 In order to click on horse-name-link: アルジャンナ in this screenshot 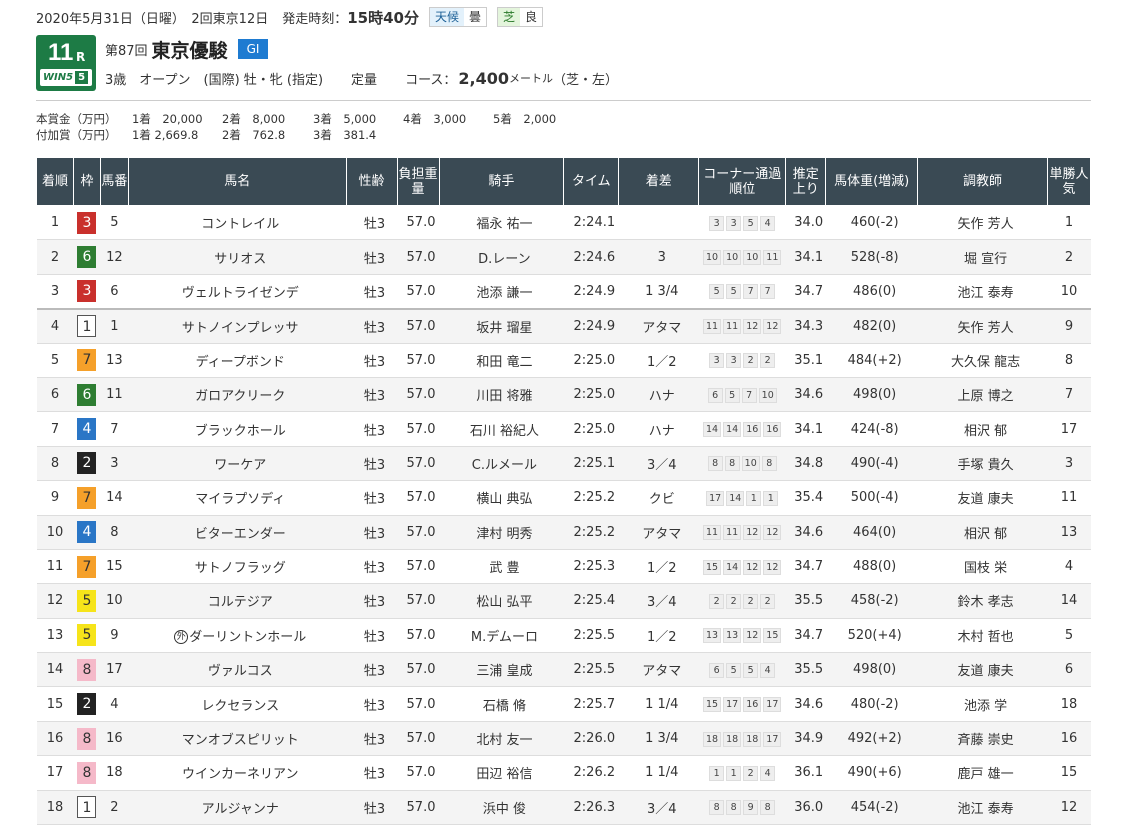, I will do `click(240, 809)`.